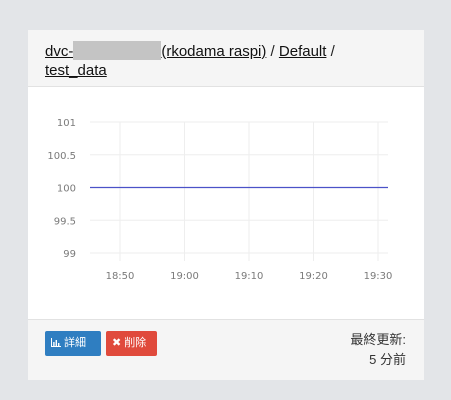 This screenshot has width=451, height=400. What do you see at coordinates (69, 254) in the screenshot?
I see `y-tick-label: 99` at bounding box center [69, 254].